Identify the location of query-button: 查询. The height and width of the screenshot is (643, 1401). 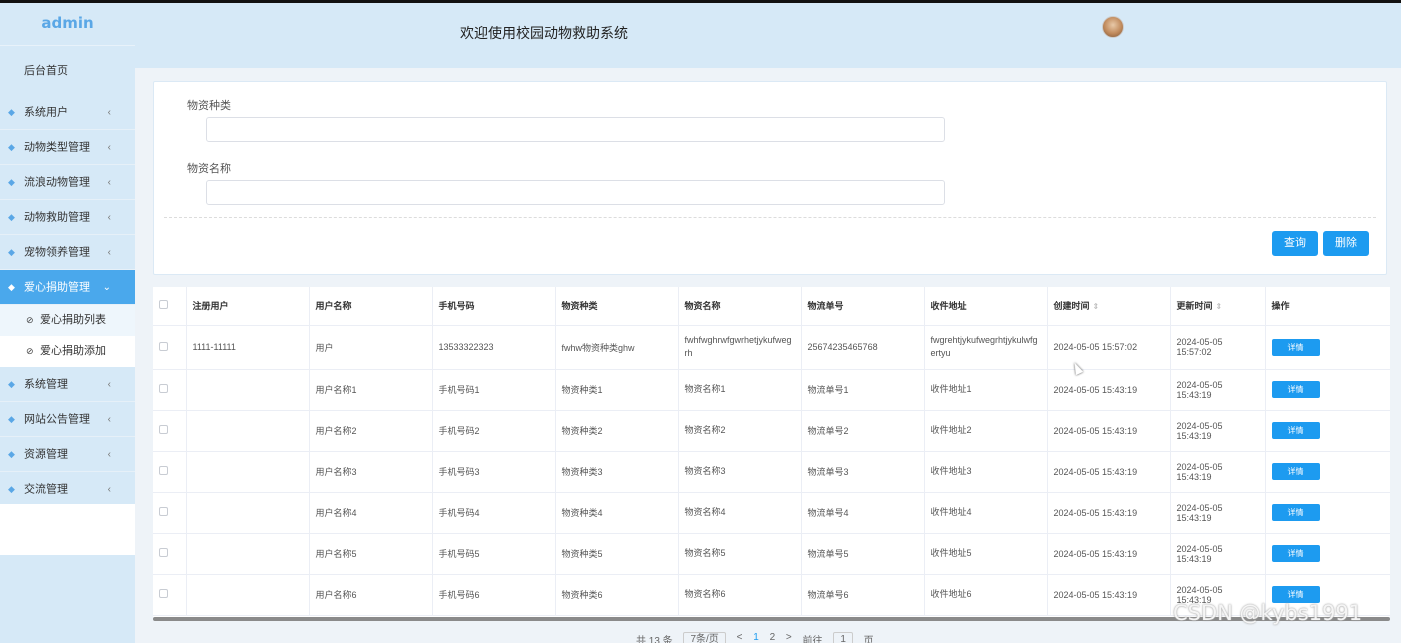
(1295, 243).